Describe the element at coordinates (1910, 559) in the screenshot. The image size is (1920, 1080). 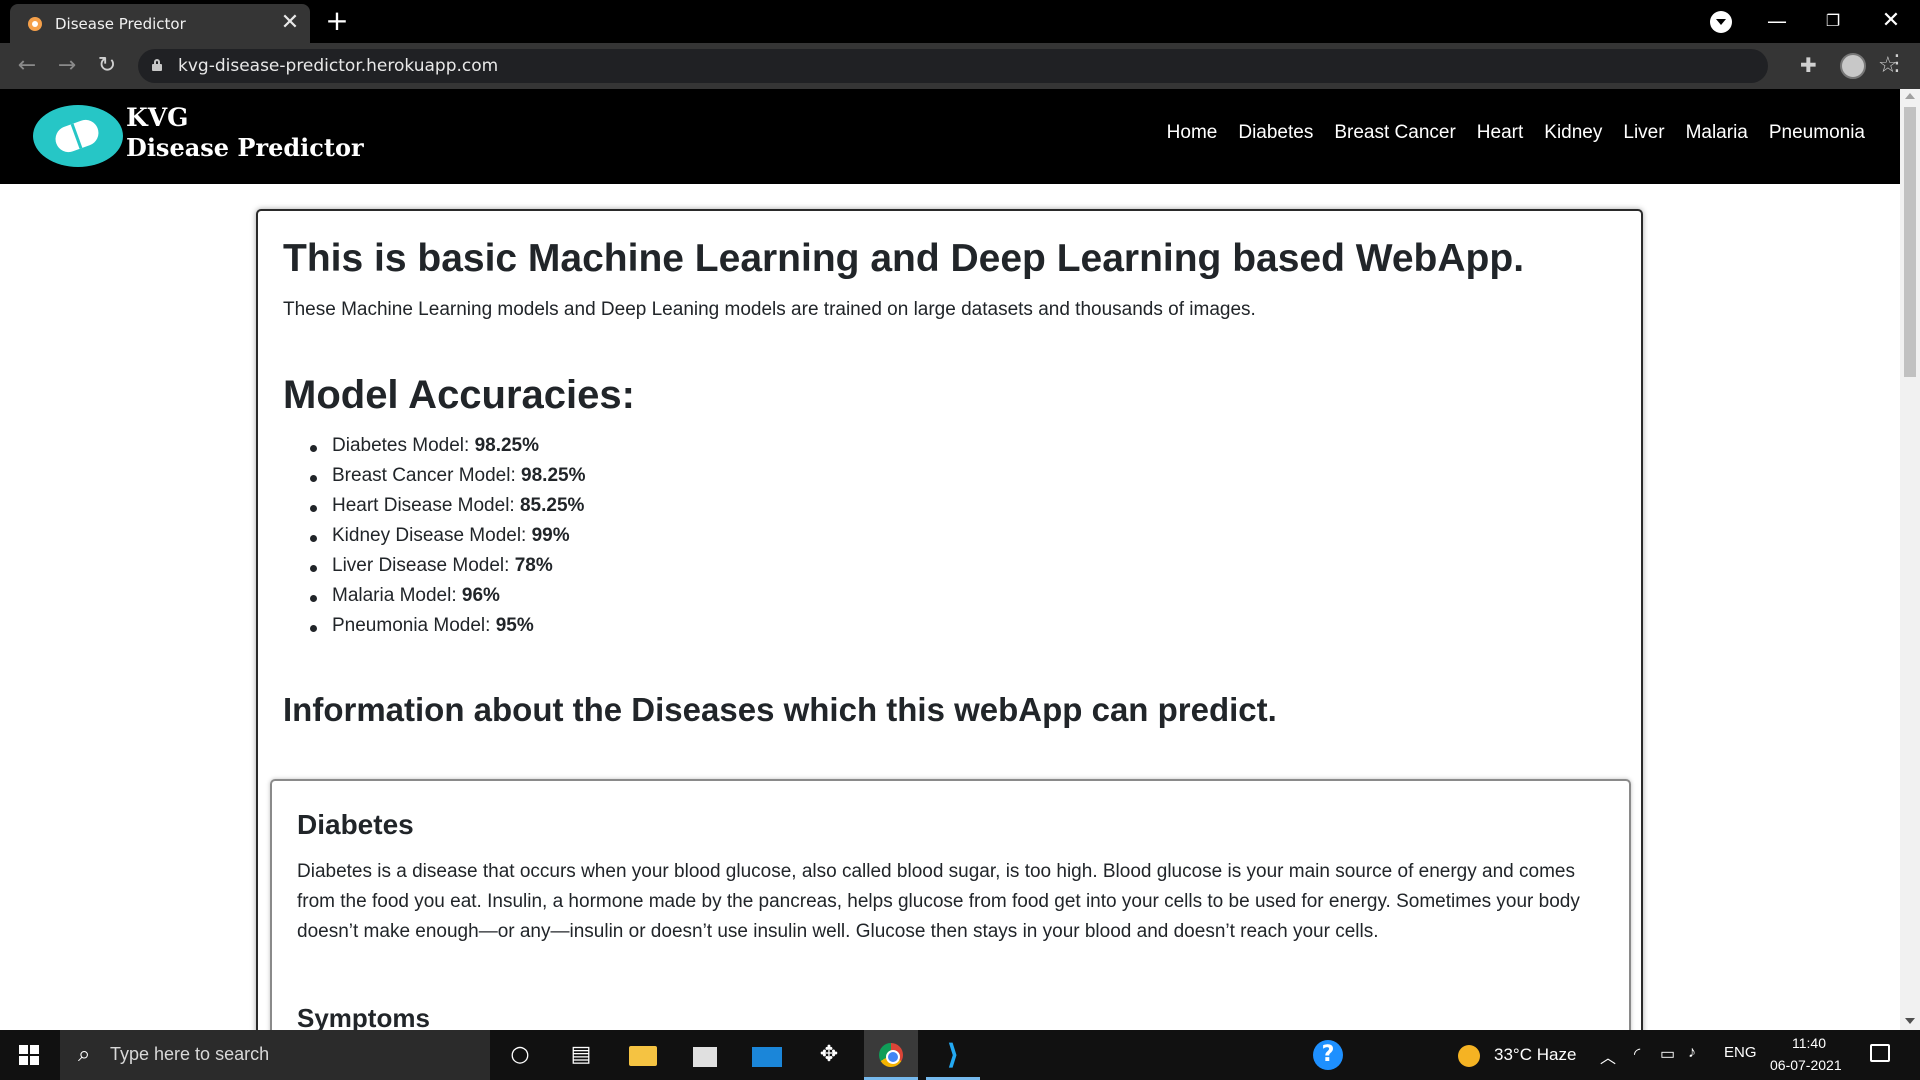
I see `page-scrollbar` at that location.